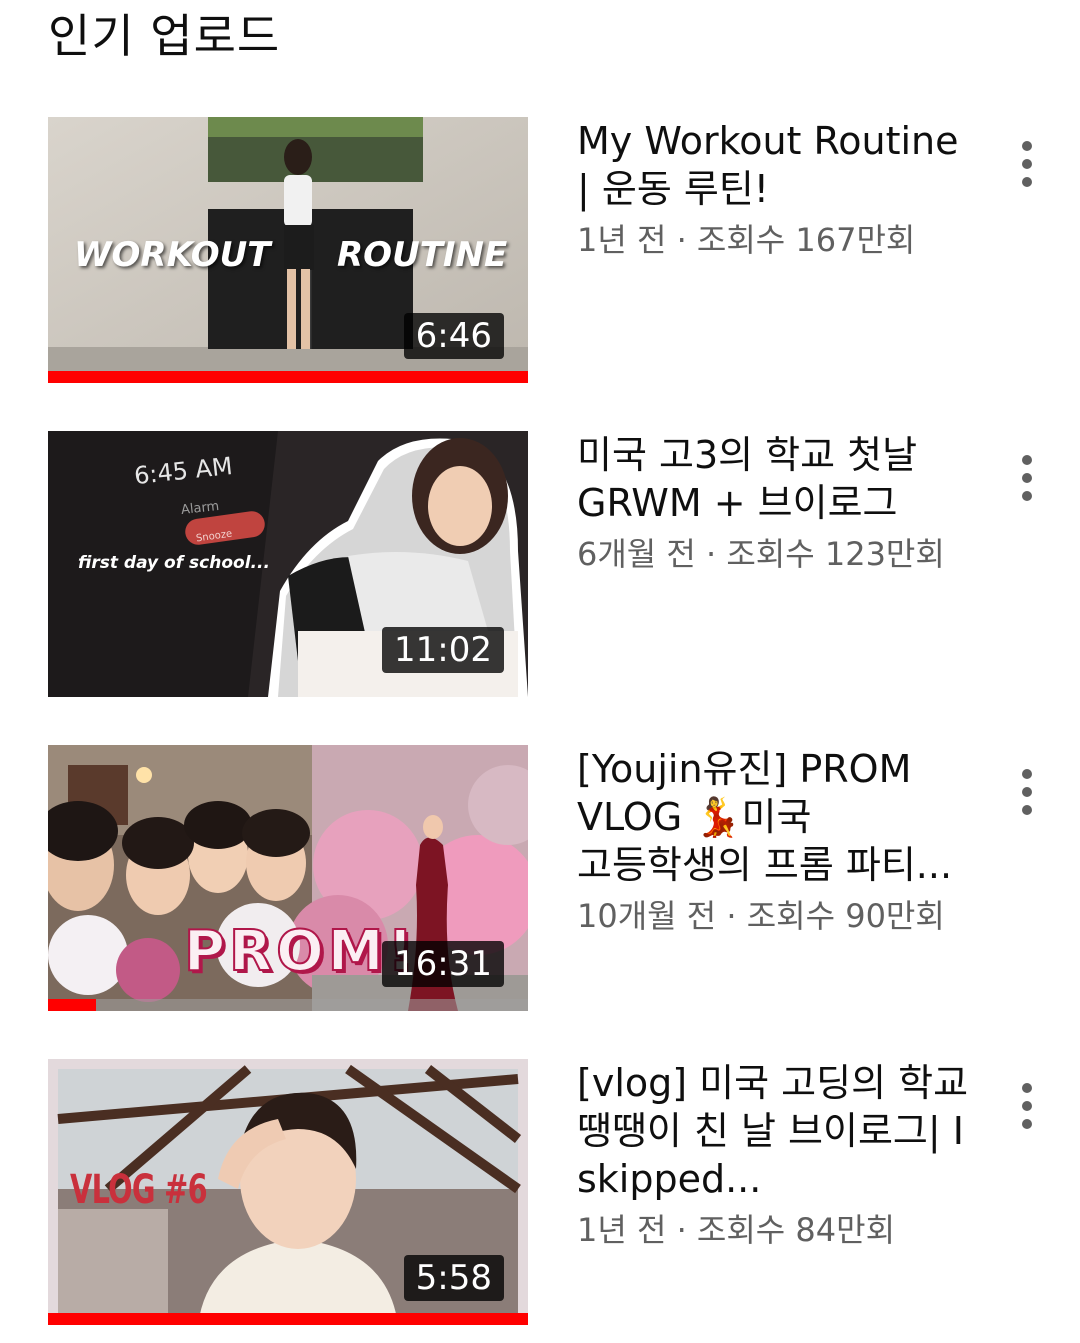 The image size is (1080, 1343). What do you see at coordinates (443, 650) in the screenshot?
I see `duration-badge: 11:02` at bounding box center [443, 650].